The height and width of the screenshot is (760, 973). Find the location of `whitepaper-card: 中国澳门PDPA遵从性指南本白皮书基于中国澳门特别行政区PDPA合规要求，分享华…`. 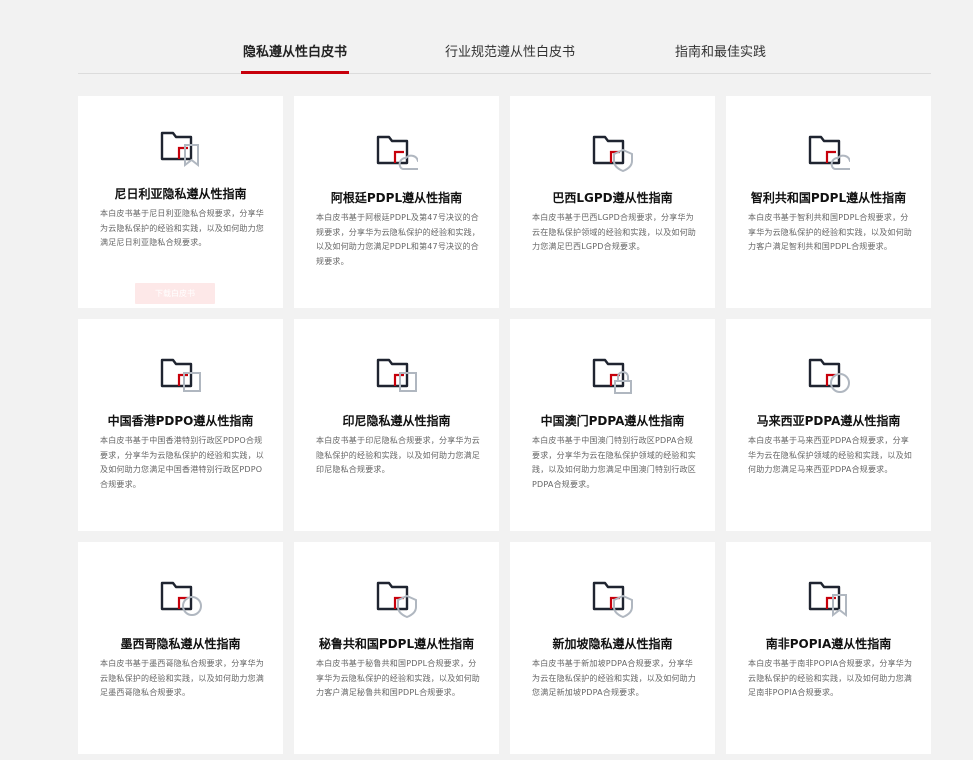

whitepaper-card: 中国澳门PDPA遵从性指南本白皮书基于中国澳门特别行政区PDPA合规要求，分享华… is located at coordinates (612, 425).